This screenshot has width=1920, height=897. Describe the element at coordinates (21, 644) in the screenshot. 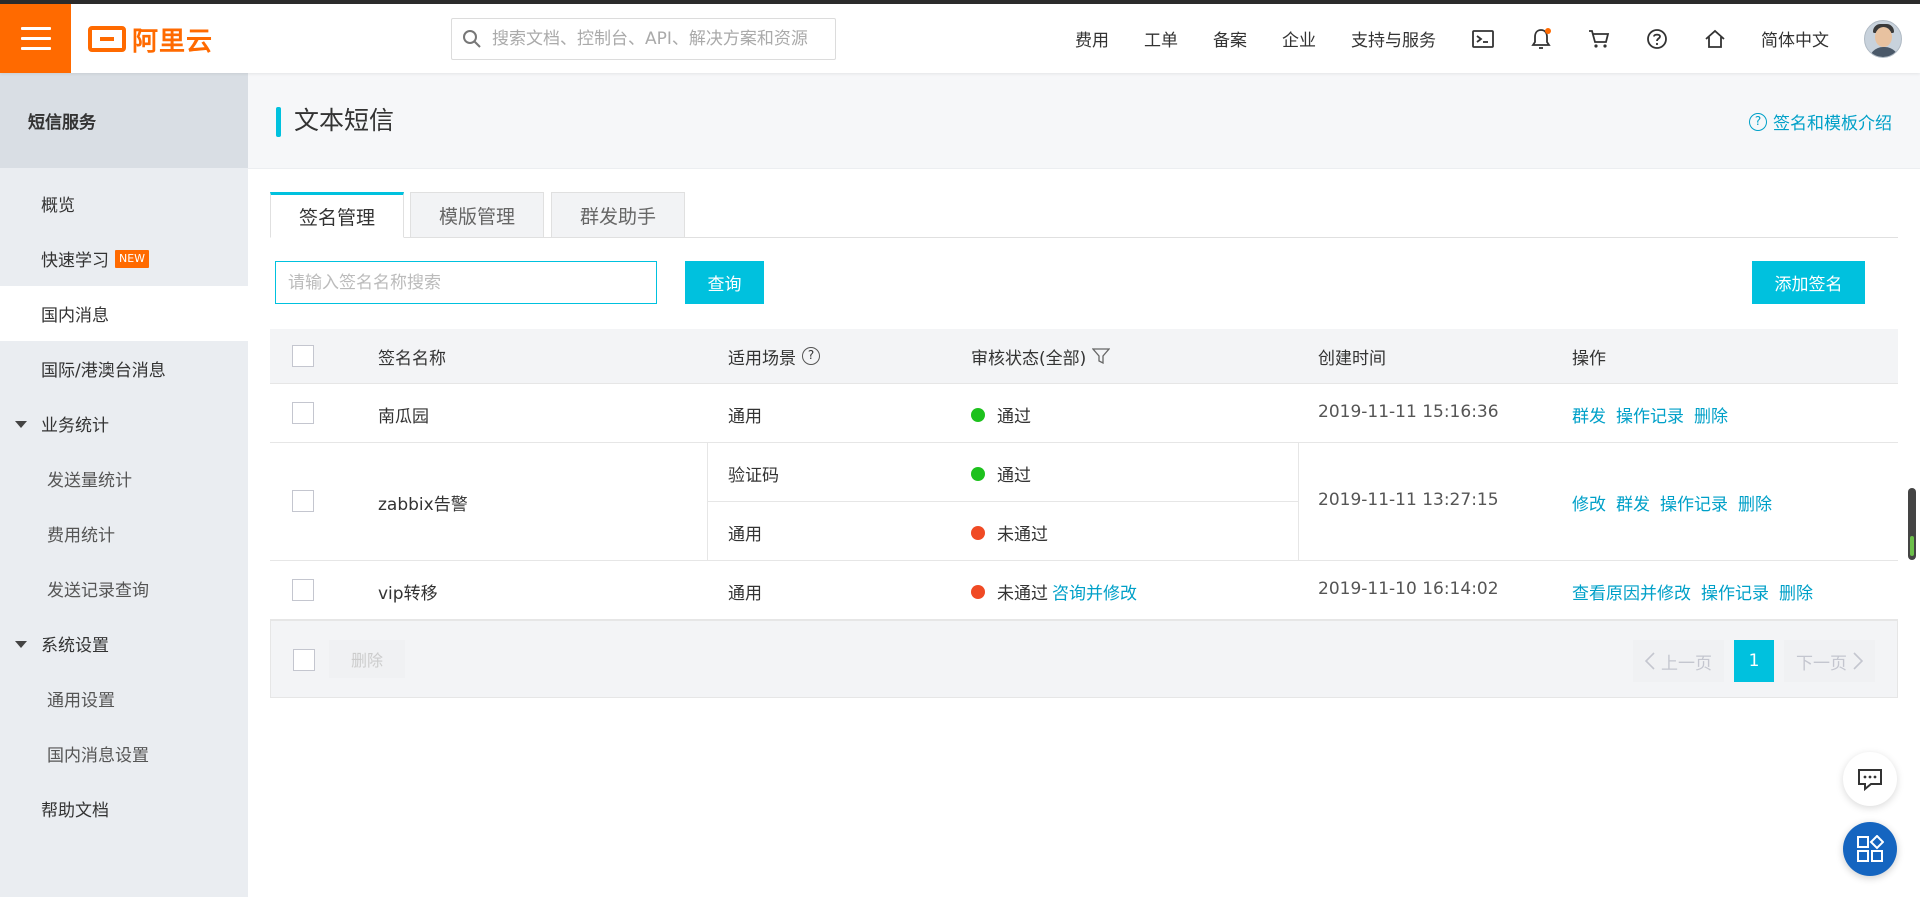

I see `caret-down-icon` at that location.